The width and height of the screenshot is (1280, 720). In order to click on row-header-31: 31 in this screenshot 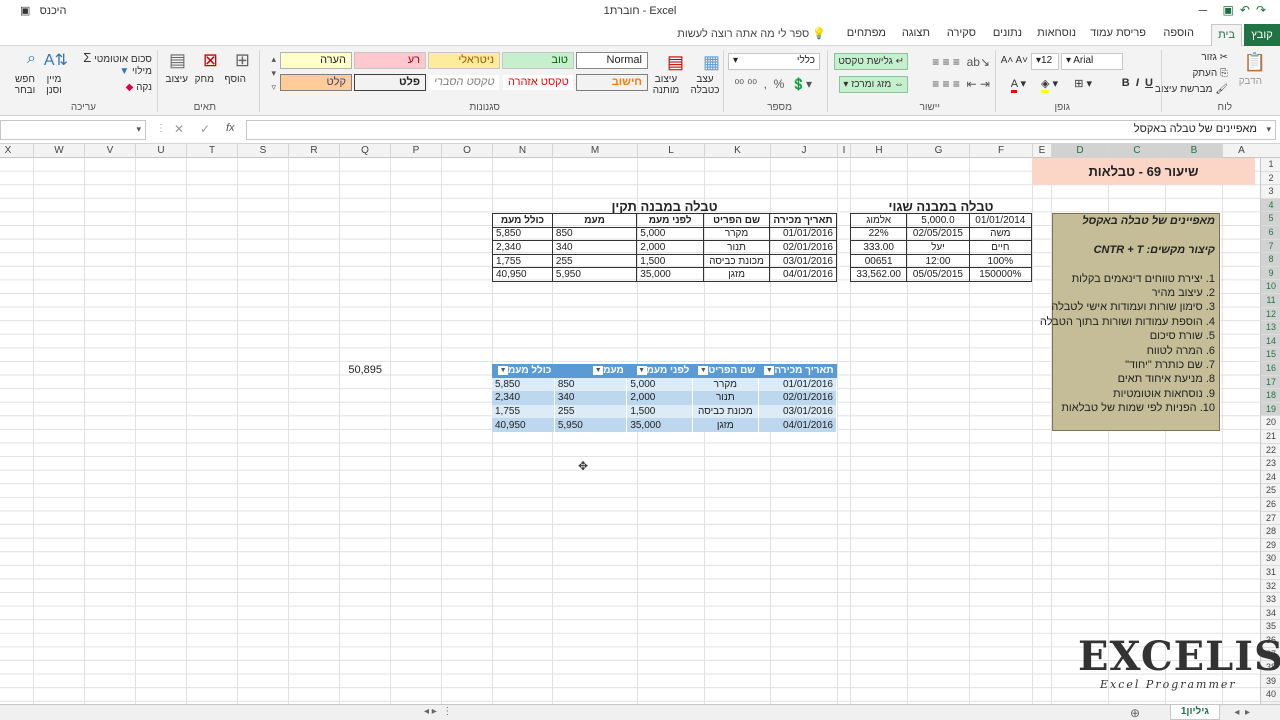, I will do `click(1270, 573)`.